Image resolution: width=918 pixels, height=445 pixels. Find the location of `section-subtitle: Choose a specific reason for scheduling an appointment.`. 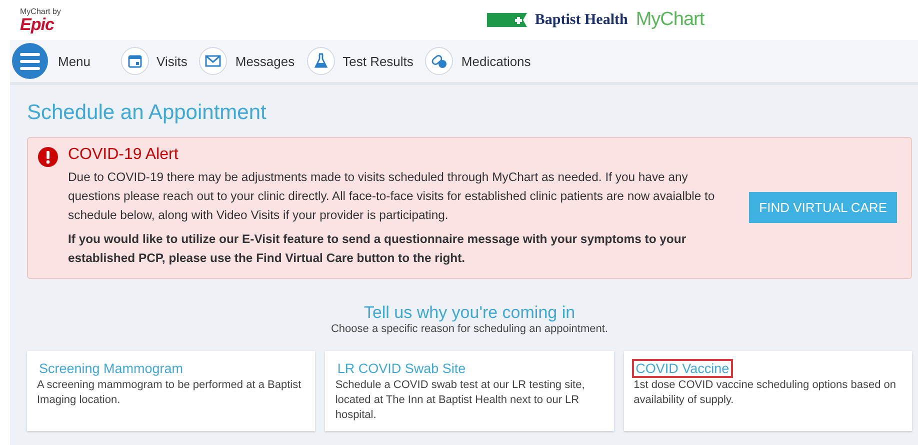

section-subtitle: Choose a specific reason for scheduling an appointment. is located at coordinates (469, 329).